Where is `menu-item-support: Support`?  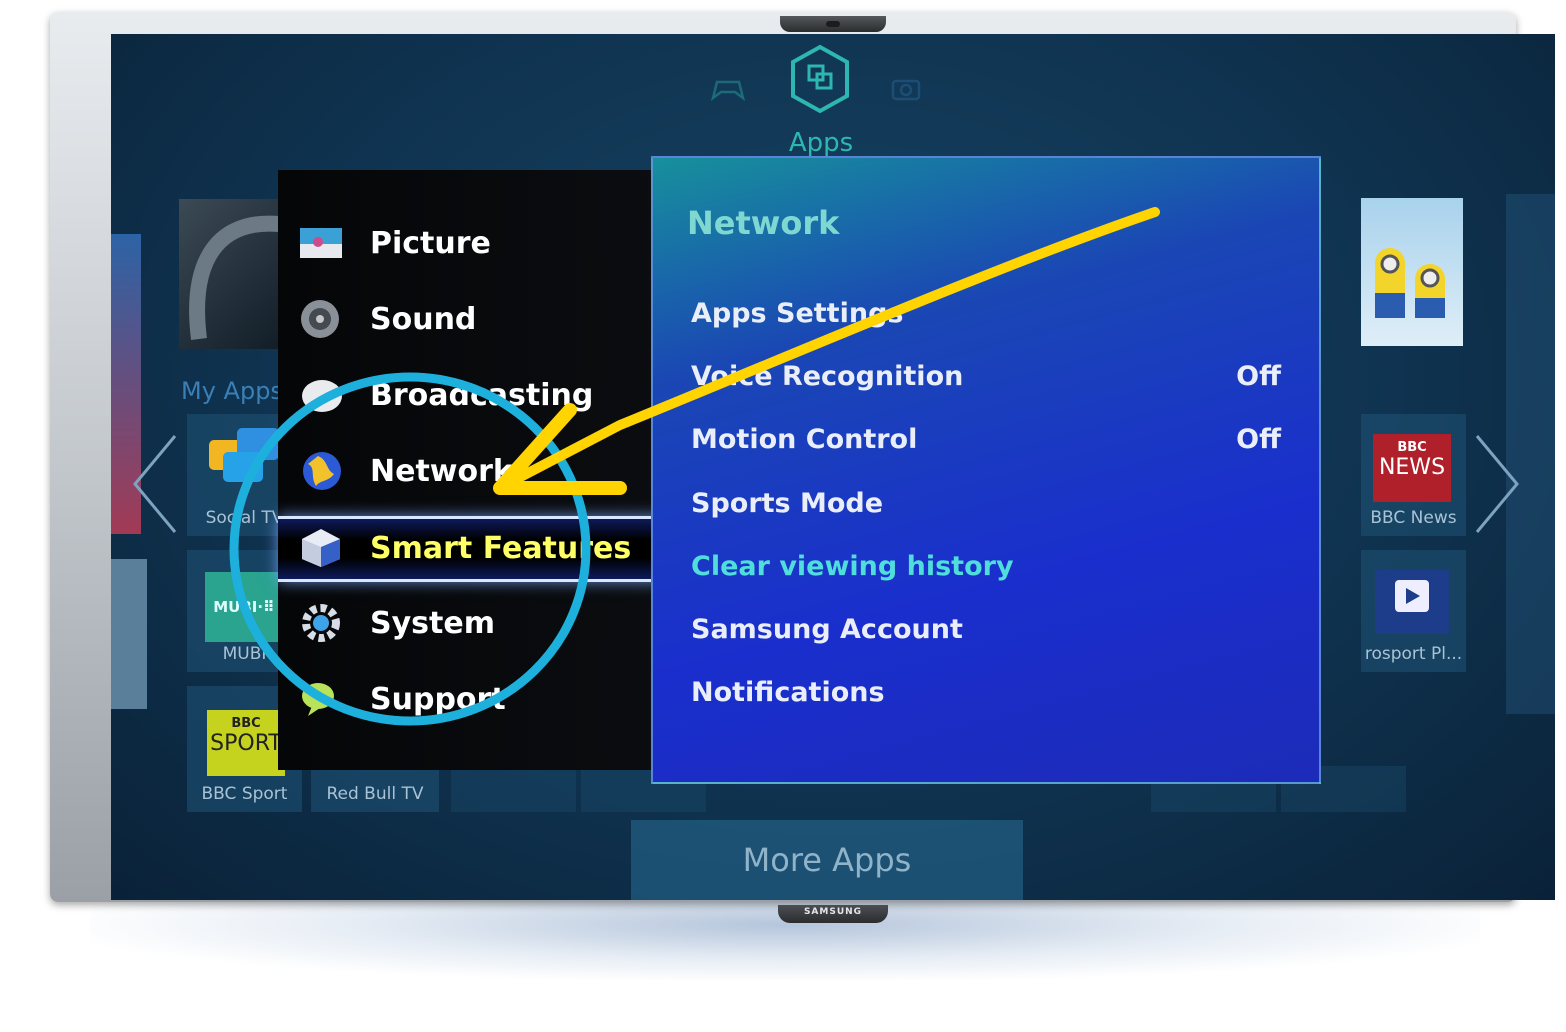
menu-item-support: Support is located at coordinates (478, 700).